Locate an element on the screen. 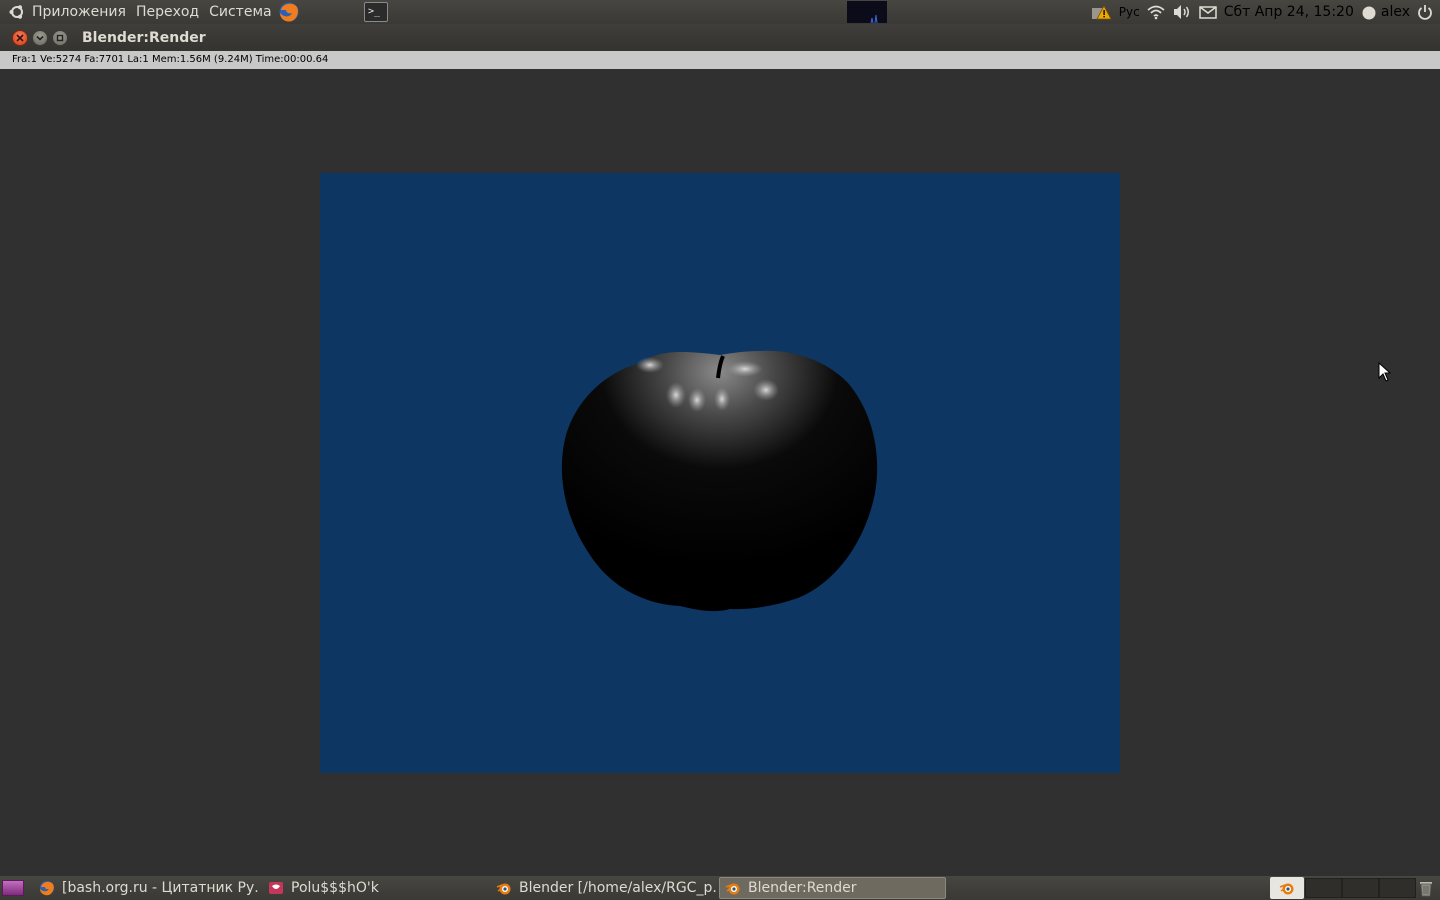  menu-system: Система is located at coordinates (240, 12).